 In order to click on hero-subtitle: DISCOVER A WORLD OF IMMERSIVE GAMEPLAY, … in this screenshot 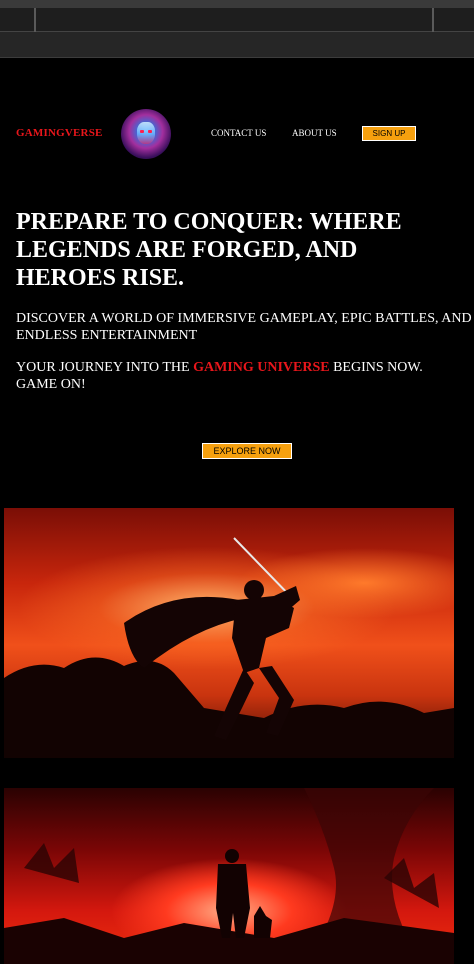, I will do `click(244, 327)`.